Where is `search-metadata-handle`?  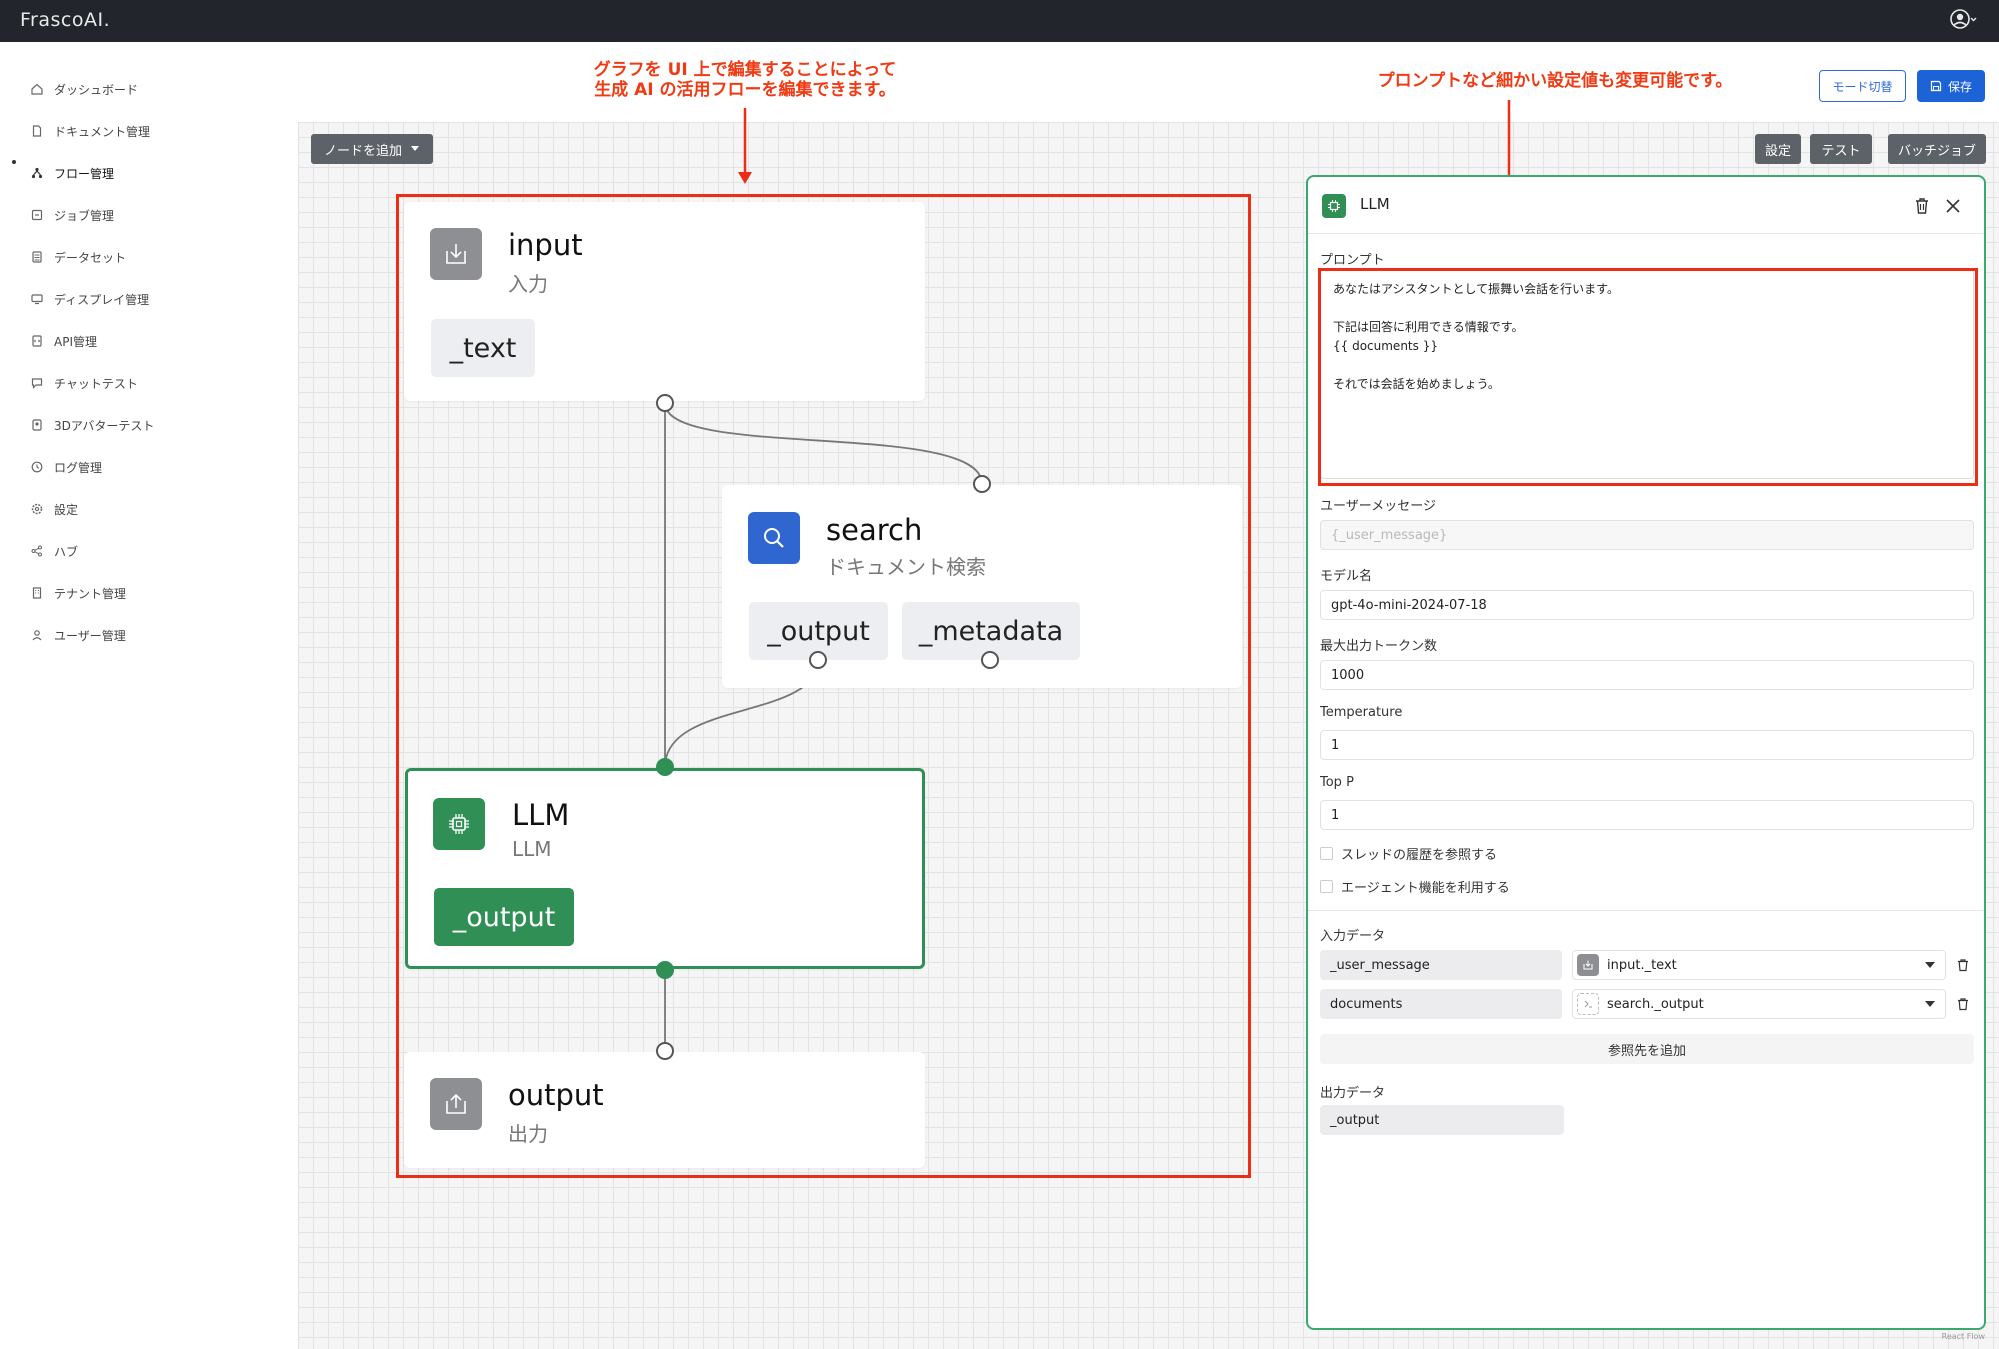
search-metadata-handle is located at coordinates (990, 660).